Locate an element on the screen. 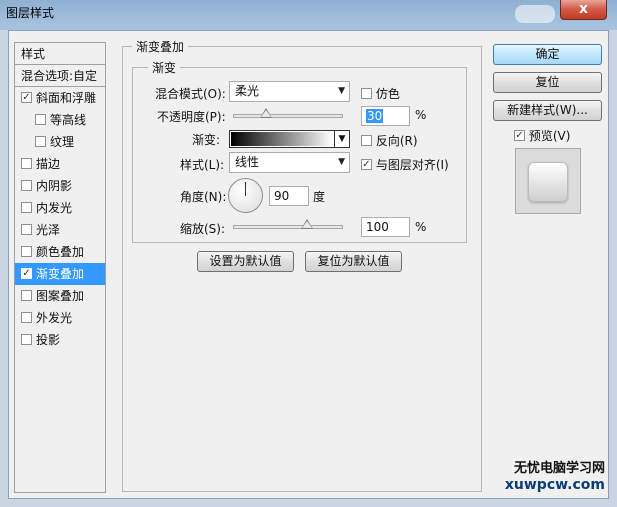 This screenshot has width=617, height=507. style-list-item: 光泽 is located at coordinates (60, 230).